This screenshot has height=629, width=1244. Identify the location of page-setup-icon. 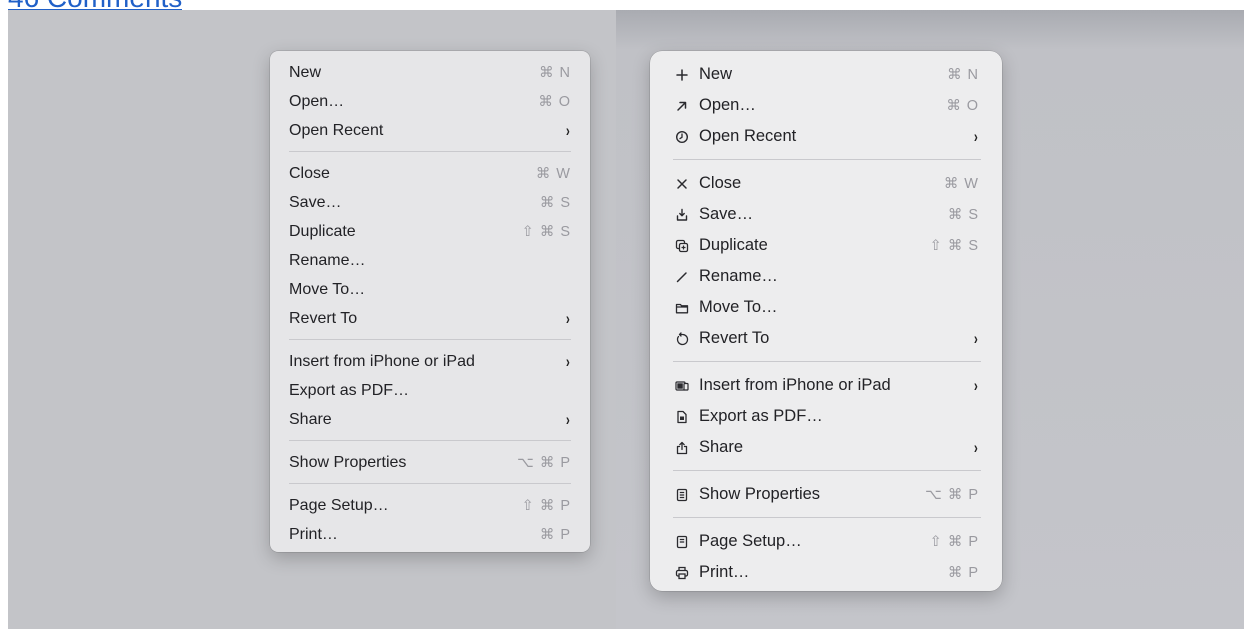
(687, 542).